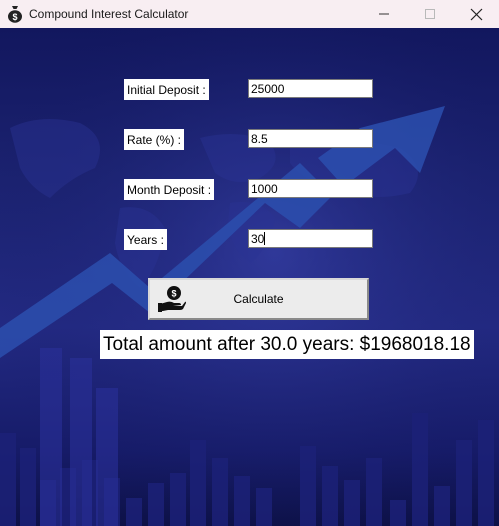 Image resolution: width=499 pixels, height=526 pixels. Describe the element at coordinates (145, 239) in the screenshot. I see `years-label: Years :` at that location.